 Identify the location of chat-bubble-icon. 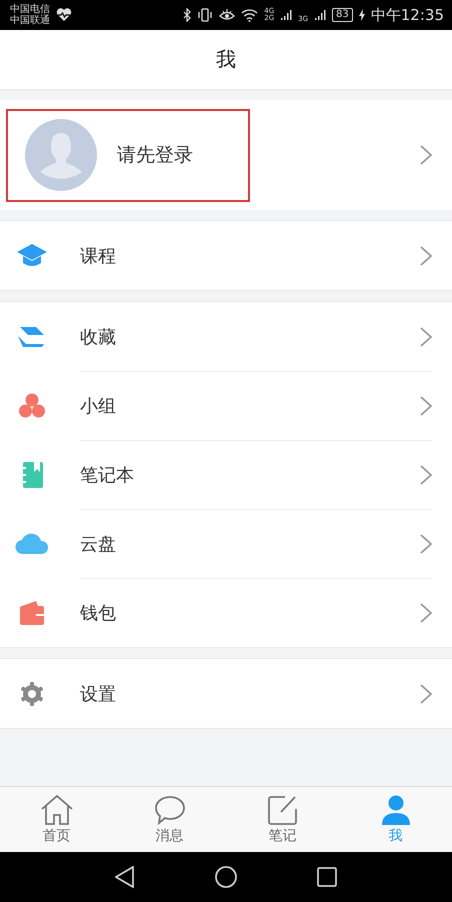
(170, 809).